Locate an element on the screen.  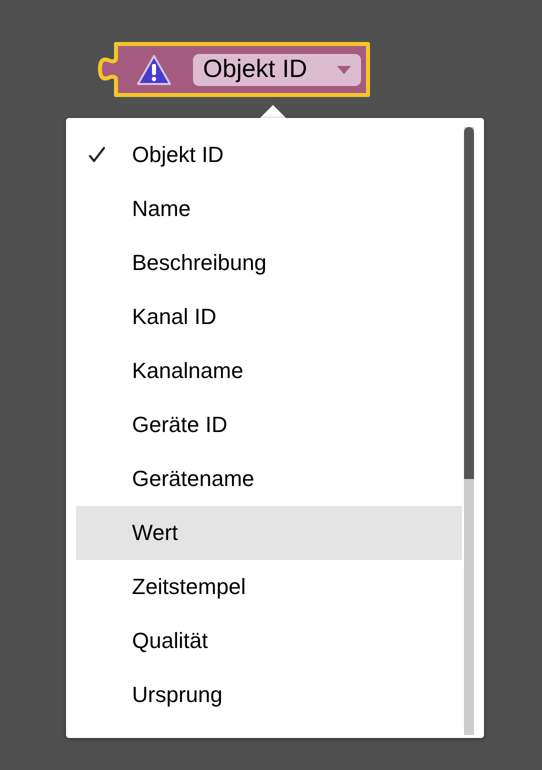
menu-item: Qualität is located at coordinates (269, 641).